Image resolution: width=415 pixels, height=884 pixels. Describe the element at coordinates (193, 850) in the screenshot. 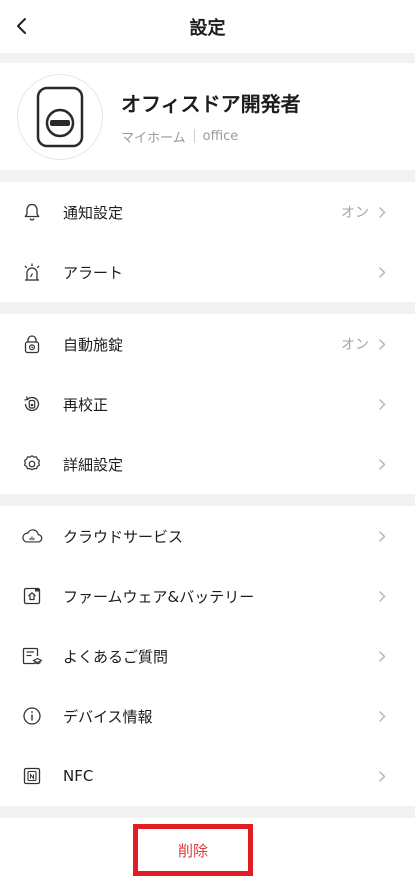

I see `delete-button: 削除` at that location.